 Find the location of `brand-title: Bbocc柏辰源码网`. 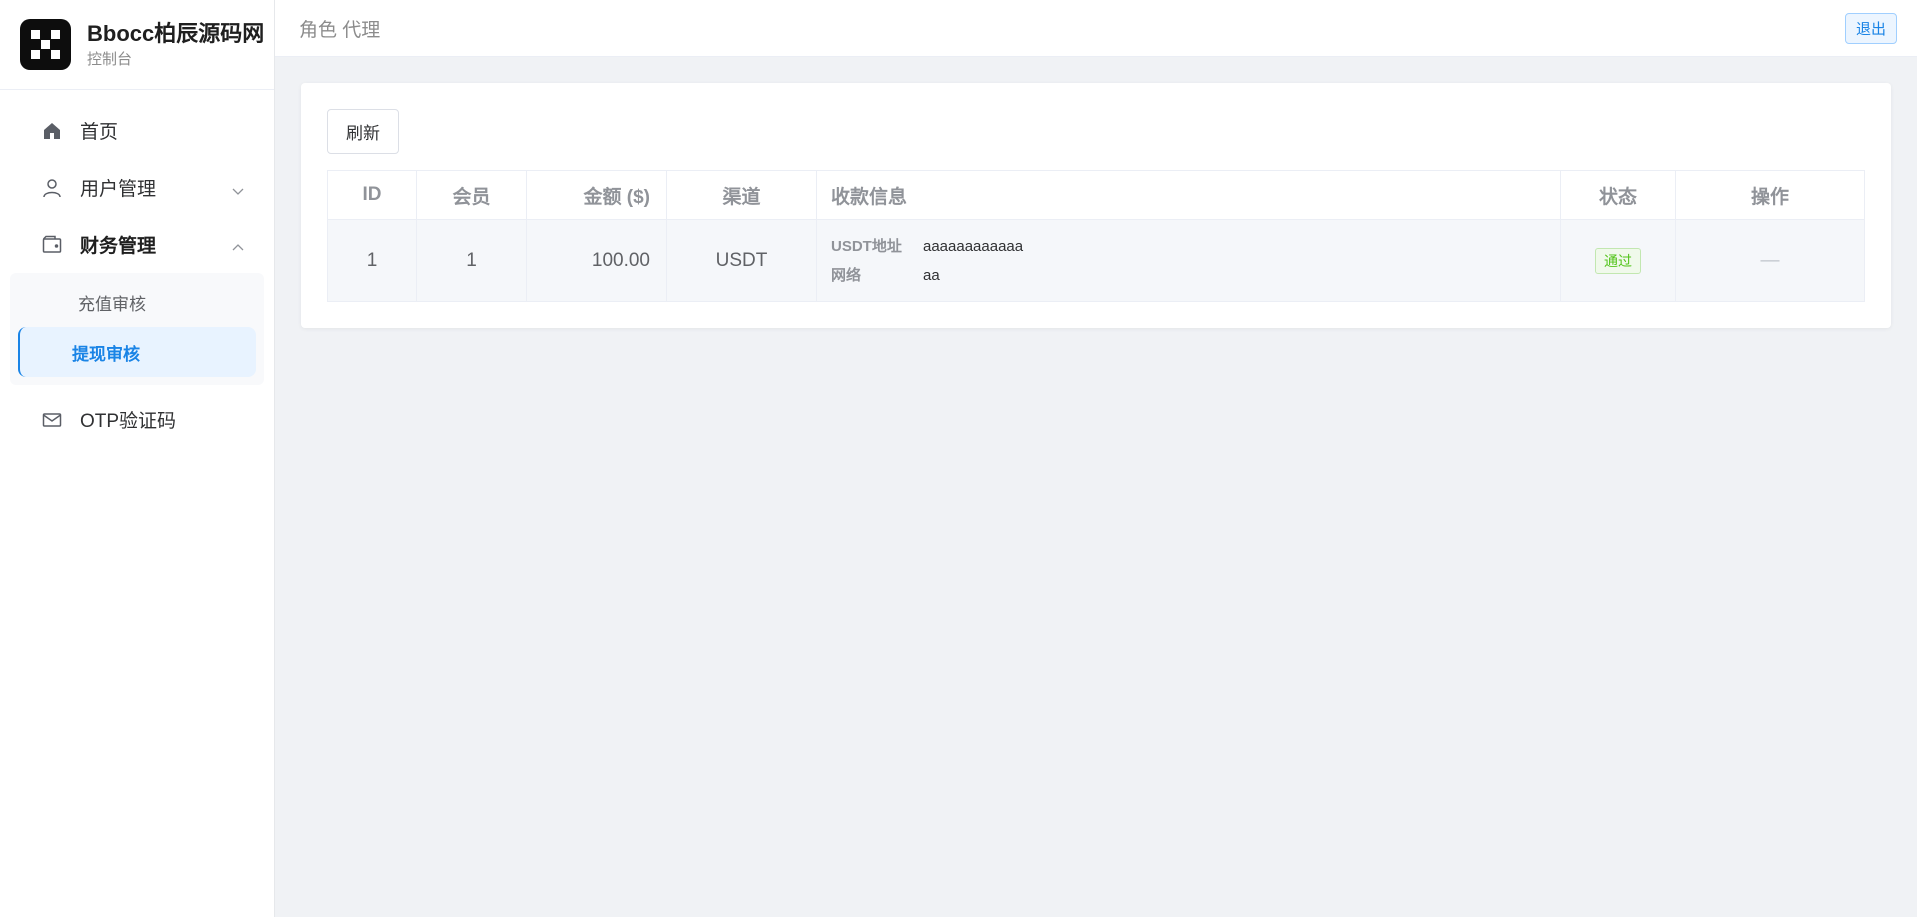

brand-title: Bbocc柏辰源码网 is located at coordinates (176, 33).